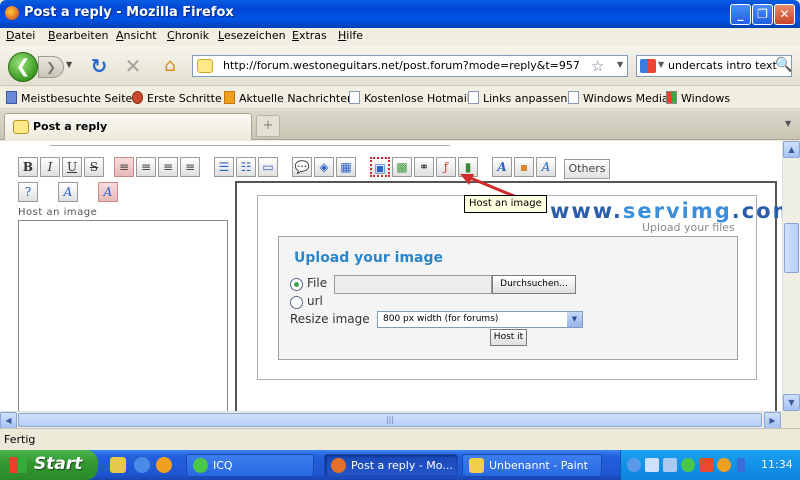  I want to click on menu-lesezeichen: Lesezeichen, so click(252, 35).